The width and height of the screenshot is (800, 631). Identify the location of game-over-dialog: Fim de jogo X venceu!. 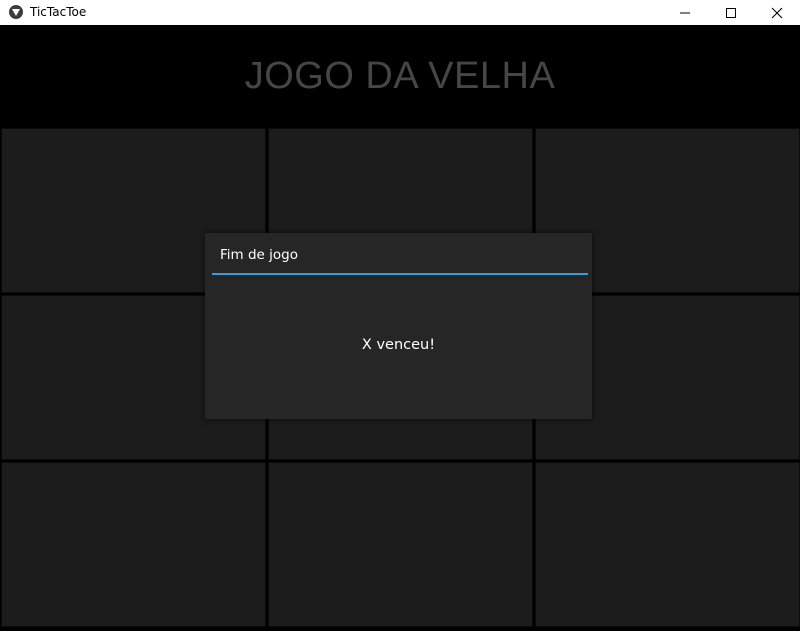
(398, 326).